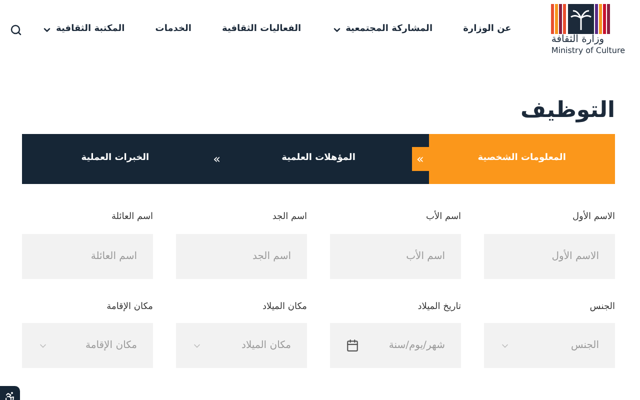 The image size is (640, 400). Describe the element at coordinates (549, 345) in the screenshot. I see `select-field: الجنس` at that location.